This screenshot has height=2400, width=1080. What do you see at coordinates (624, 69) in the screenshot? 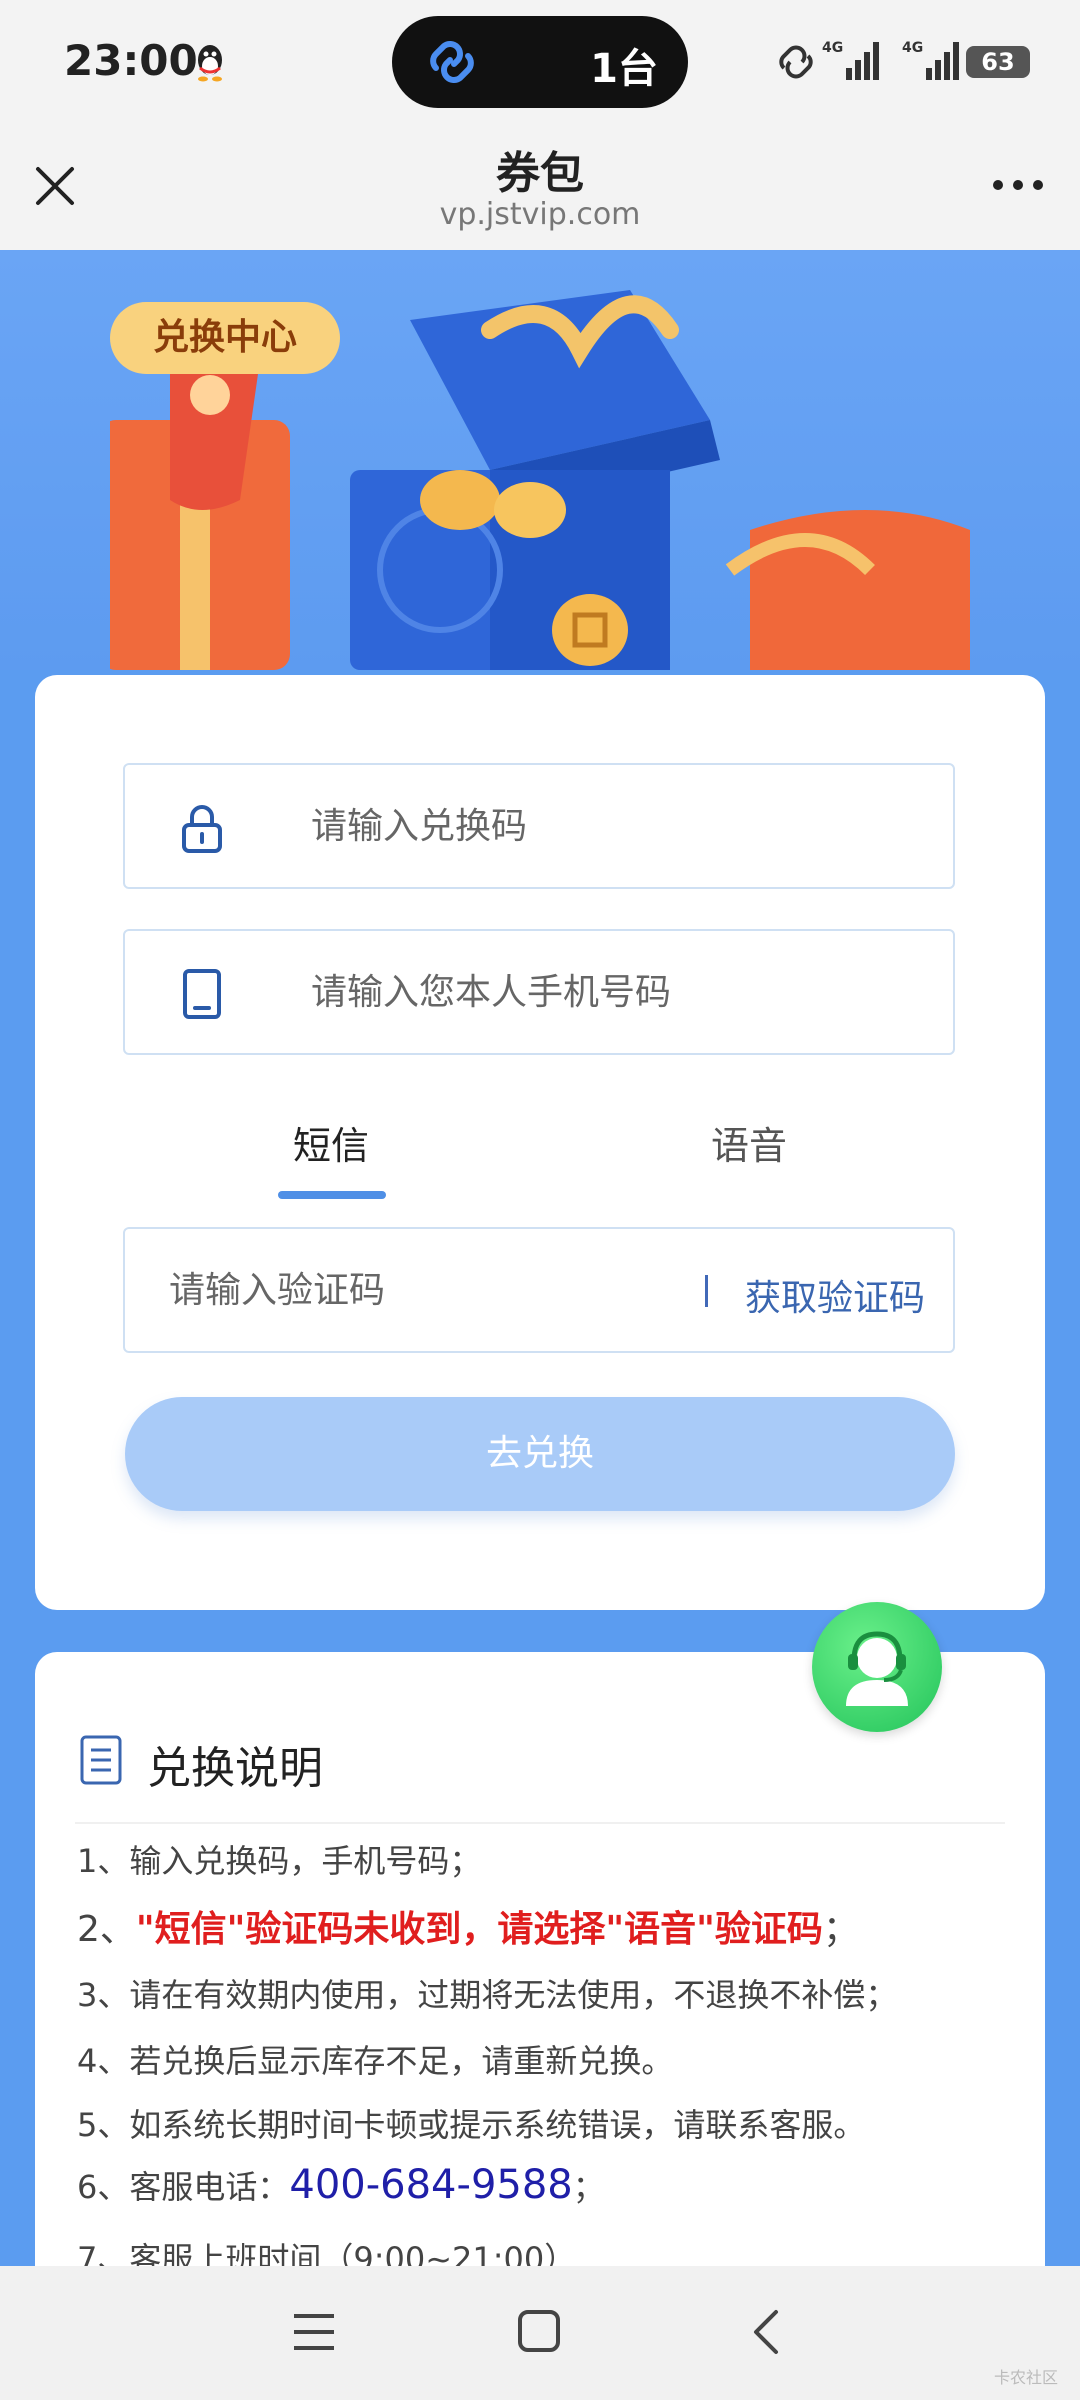
I see `island-text: 1台` at bounding box center [624, 69].